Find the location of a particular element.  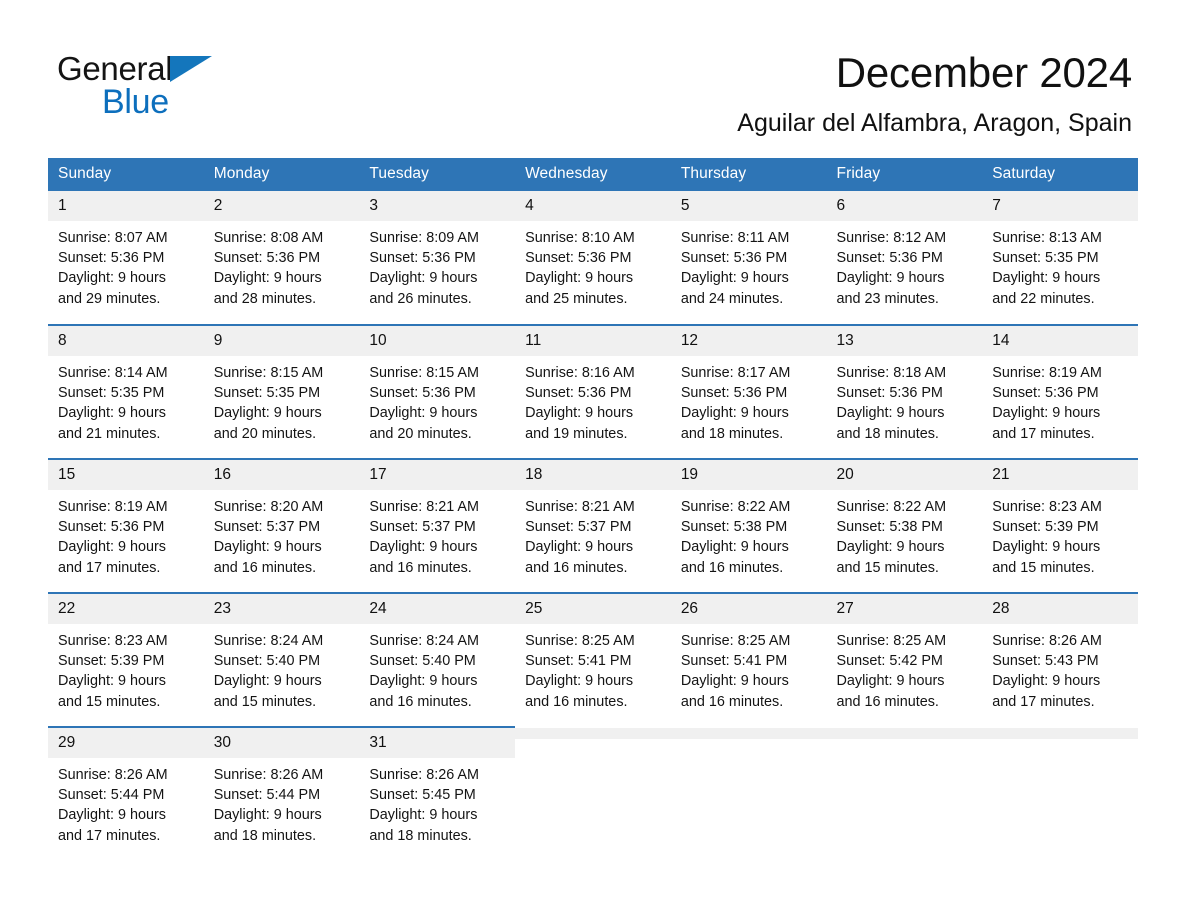

sunrise-text: Sunrise: 8:25 AM is located at coordinates (735, 641).